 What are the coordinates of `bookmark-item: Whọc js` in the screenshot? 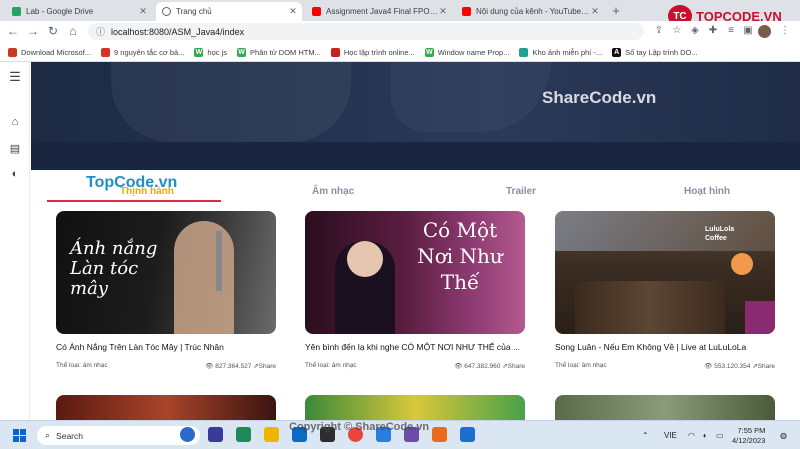 It's located at (210, 52).